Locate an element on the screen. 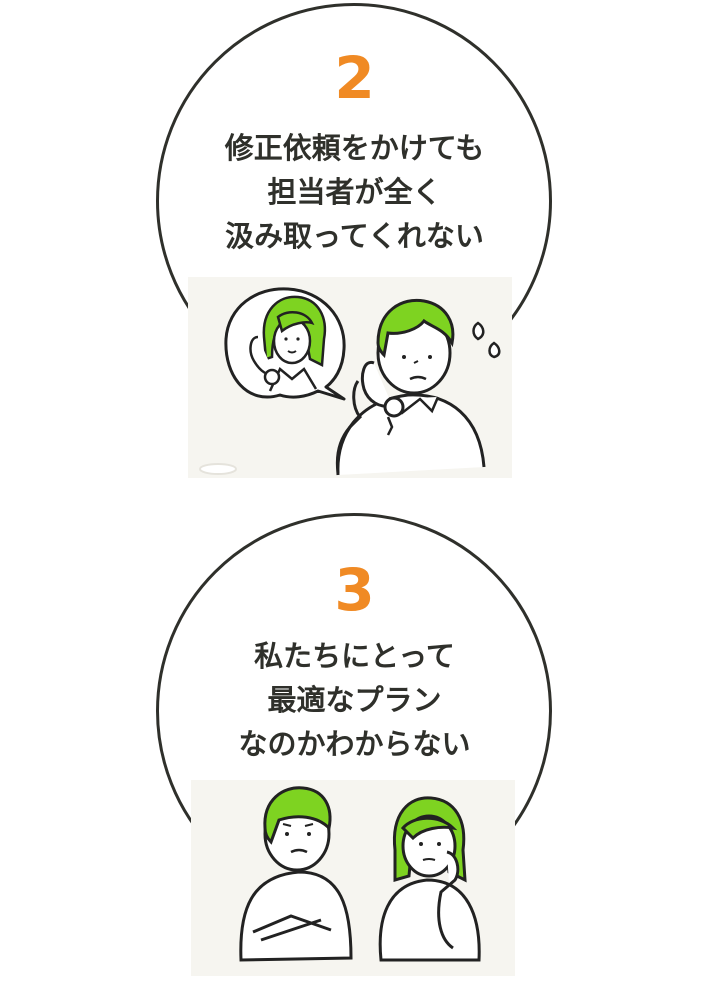 Image resolution: width=709 pixels, height=983 pixels. confused-couple-illustration is located at coordinates (353, 878).